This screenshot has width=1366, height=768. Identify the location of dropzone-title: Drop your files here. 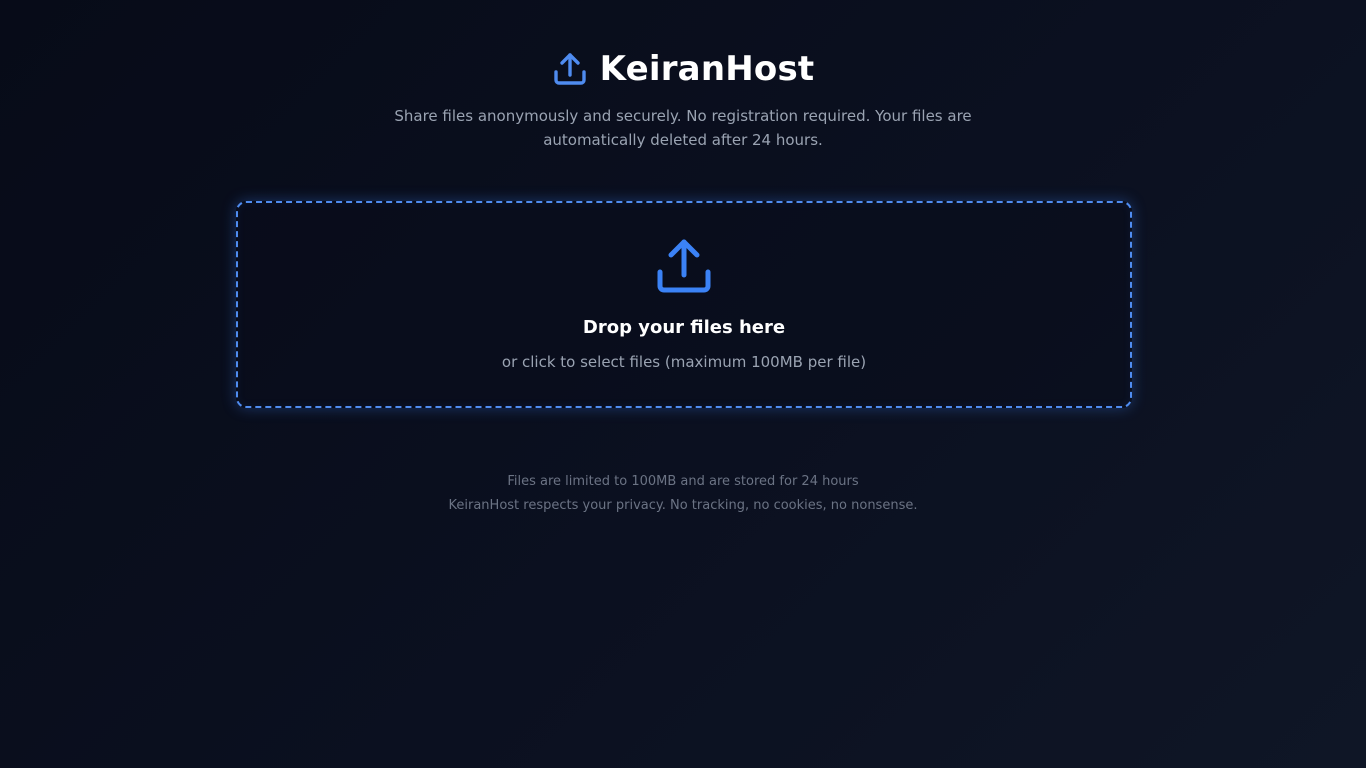
(684, 327).